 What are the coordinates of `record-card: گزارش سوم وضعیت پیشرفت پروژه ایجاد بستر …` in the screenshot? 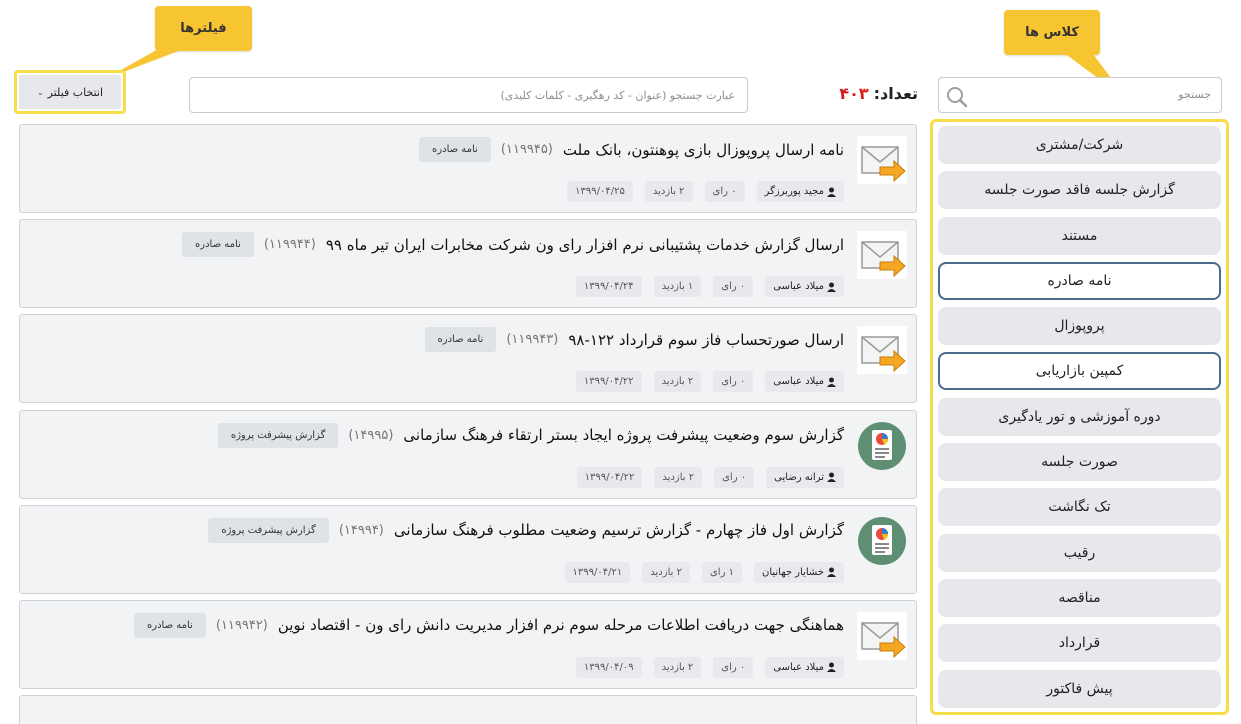 It's located at (468, 454).